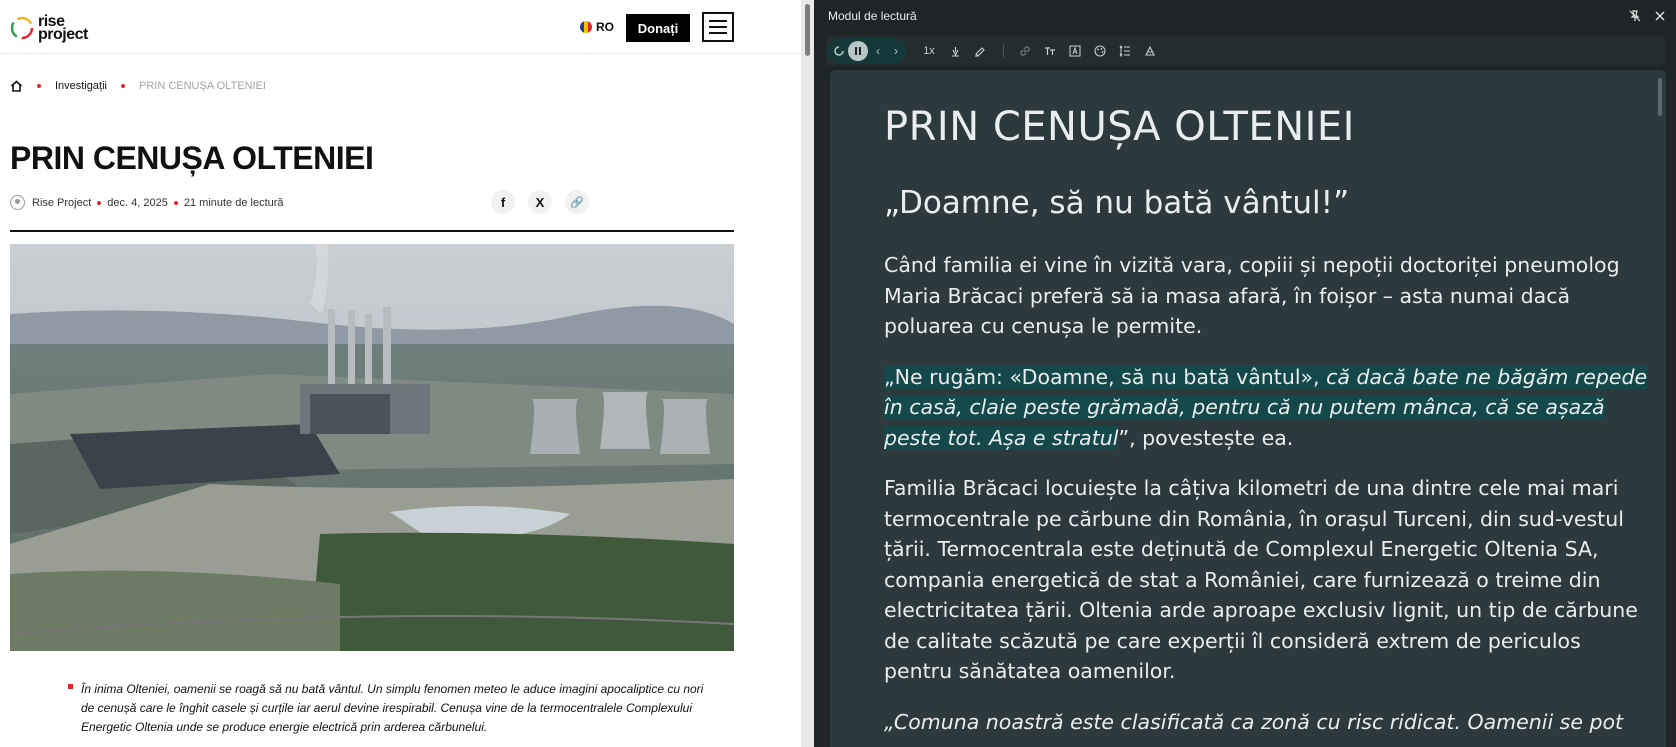 The image size is (1676, 747). I want to click on copy-link-icon: 🔗, so click(577, 202).